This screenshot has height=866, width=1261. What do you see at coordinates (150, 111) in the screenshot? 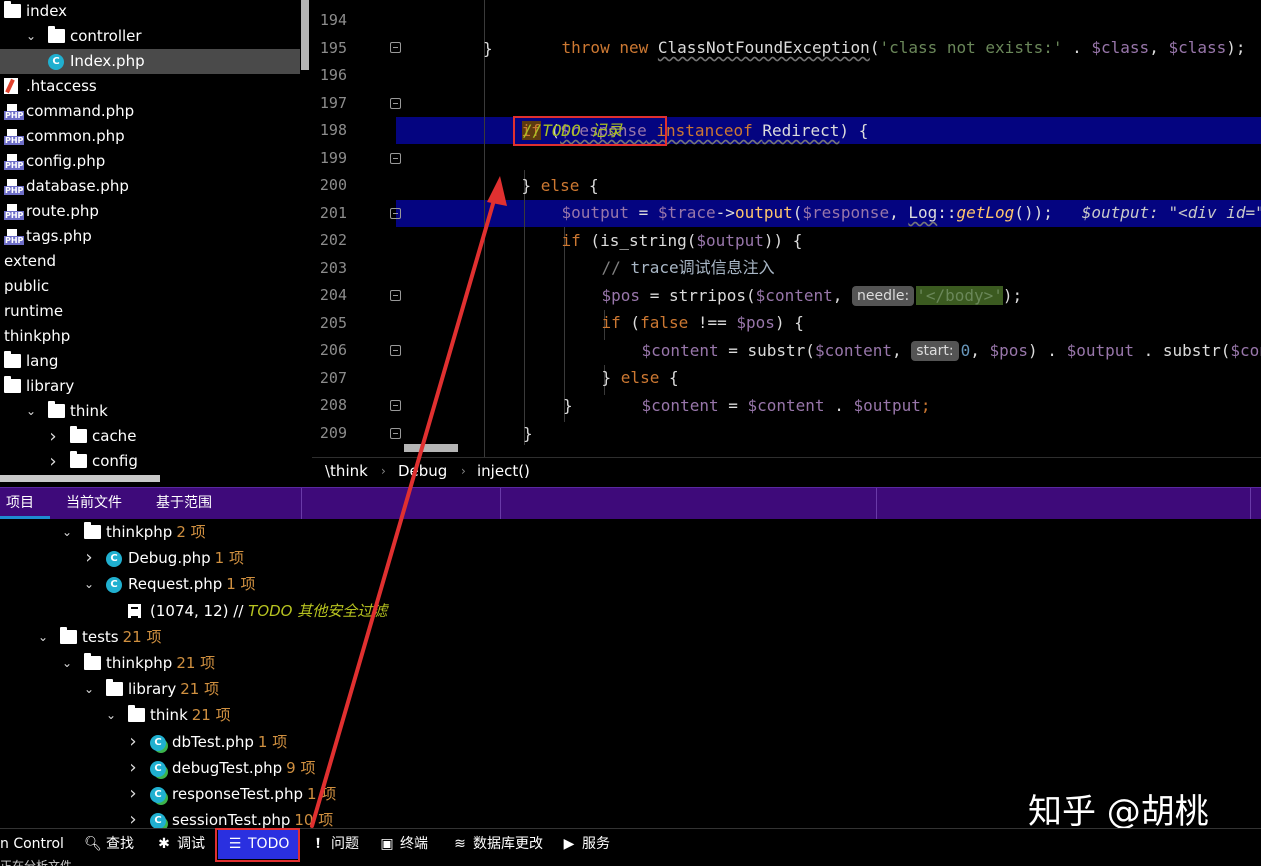
I see `project-tree-item: command.php` at bounding box center [150, 111].